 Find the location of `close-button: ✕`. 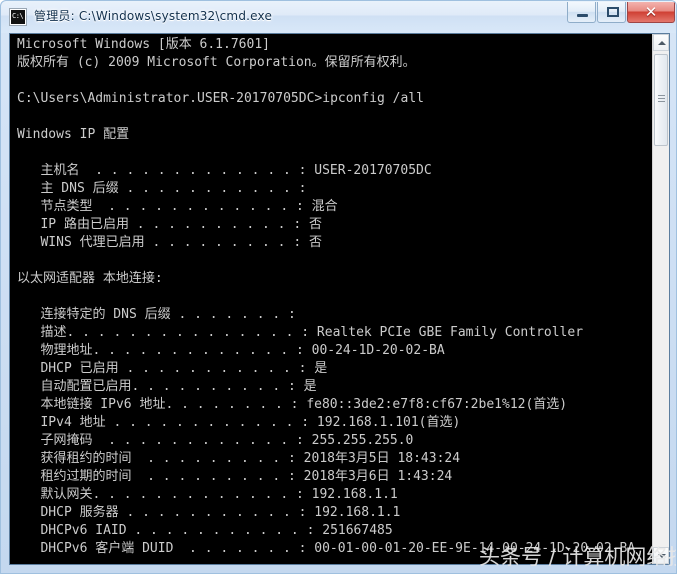

close-button: ✕ is located at coordinates (651, 12).